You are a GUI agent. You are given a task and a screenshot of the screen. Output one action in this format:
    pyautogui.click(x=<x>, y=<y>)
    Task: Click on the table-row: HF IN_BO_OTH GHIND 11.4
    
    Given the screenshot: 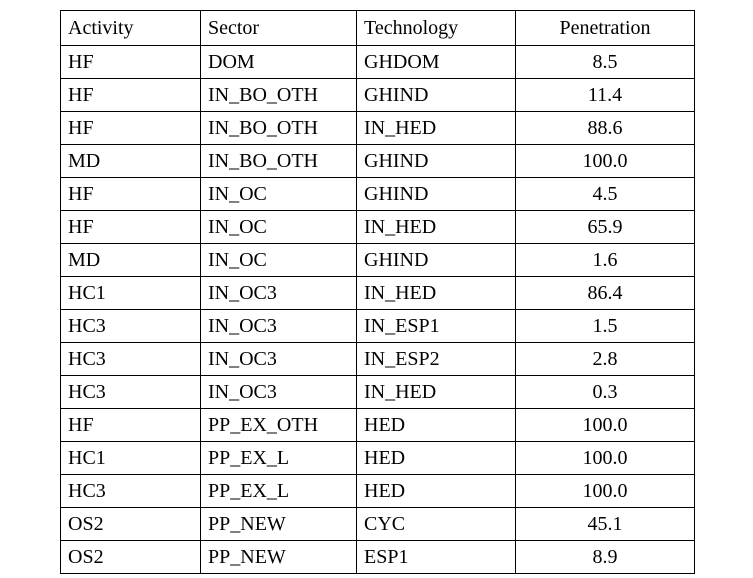 What is the action you would take?
    pyautogui.click(x=377, y=95)
    